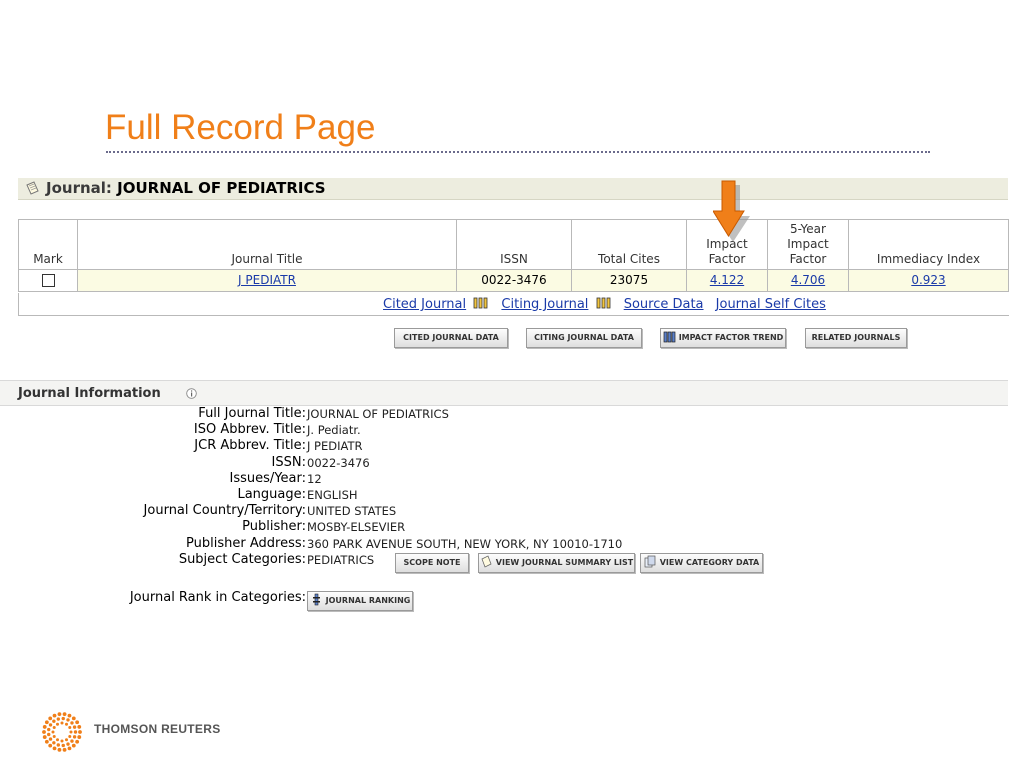  What do you see at coordinates (252, 413) in the screenshot?
I see `info-field-label: Full Journal Title:` at bounding box center [252, 413].